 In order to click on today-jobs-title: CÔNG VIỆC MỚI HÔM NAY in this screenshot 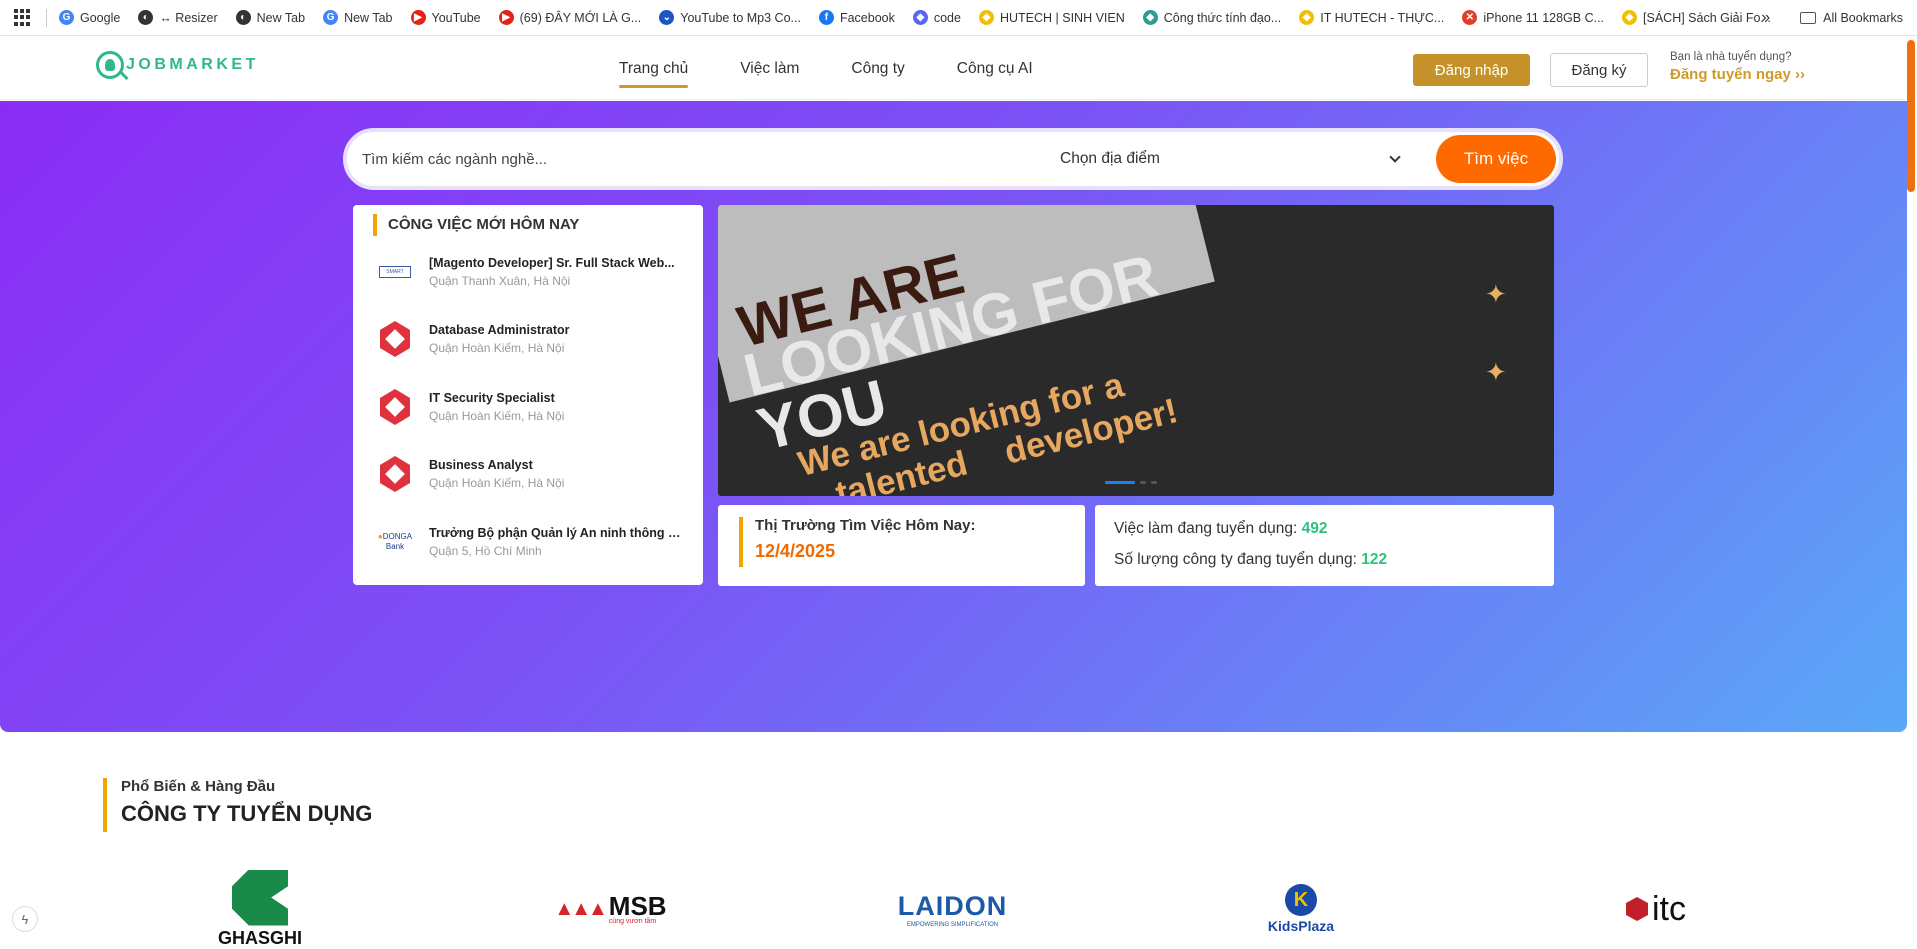, I will do `click(476, 225)`.